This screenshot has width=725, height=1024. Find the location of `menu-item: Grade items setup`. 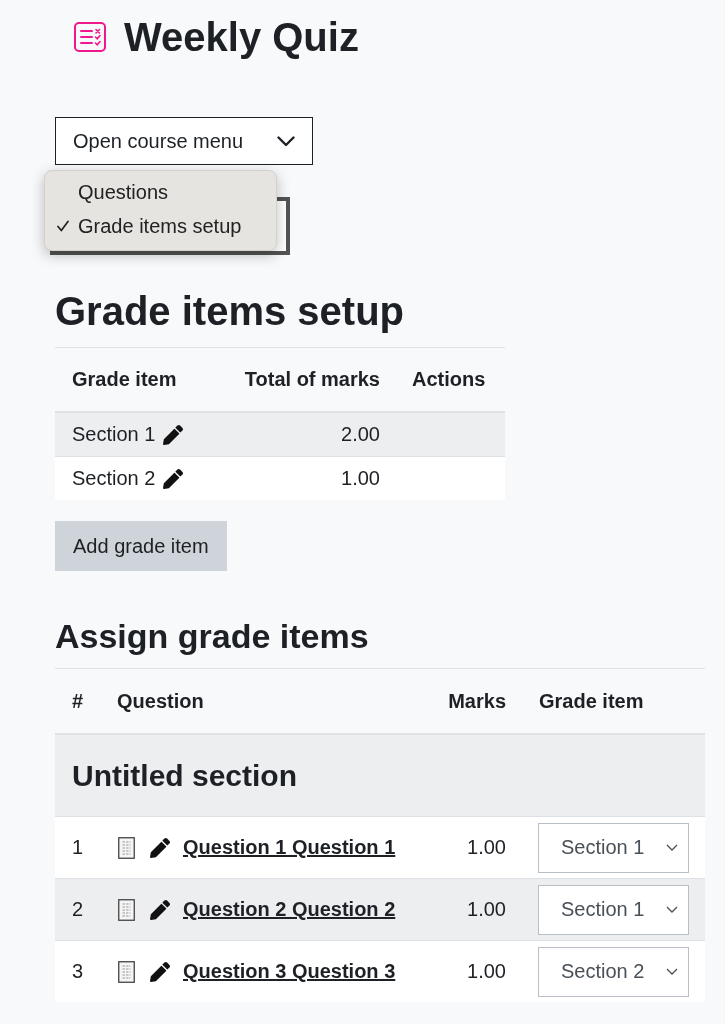

menu-item: Grade items setup is located at coordinates (160, 226).